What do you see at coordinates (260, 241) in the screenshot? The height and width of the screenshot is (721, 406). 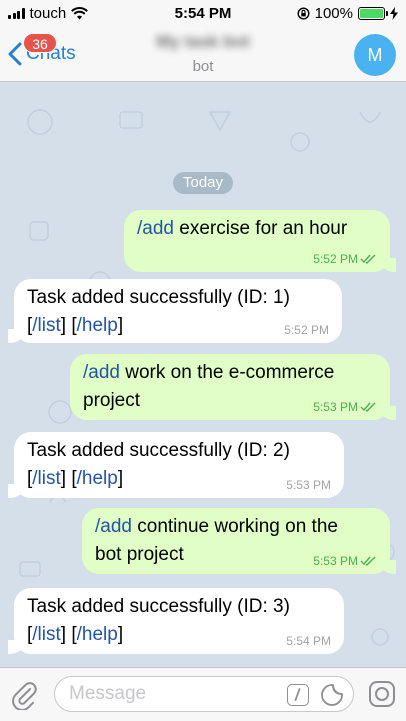 I see `outgoing-message: /add exercise for an hour 5:52 PM` at bounding box center [260, 241].